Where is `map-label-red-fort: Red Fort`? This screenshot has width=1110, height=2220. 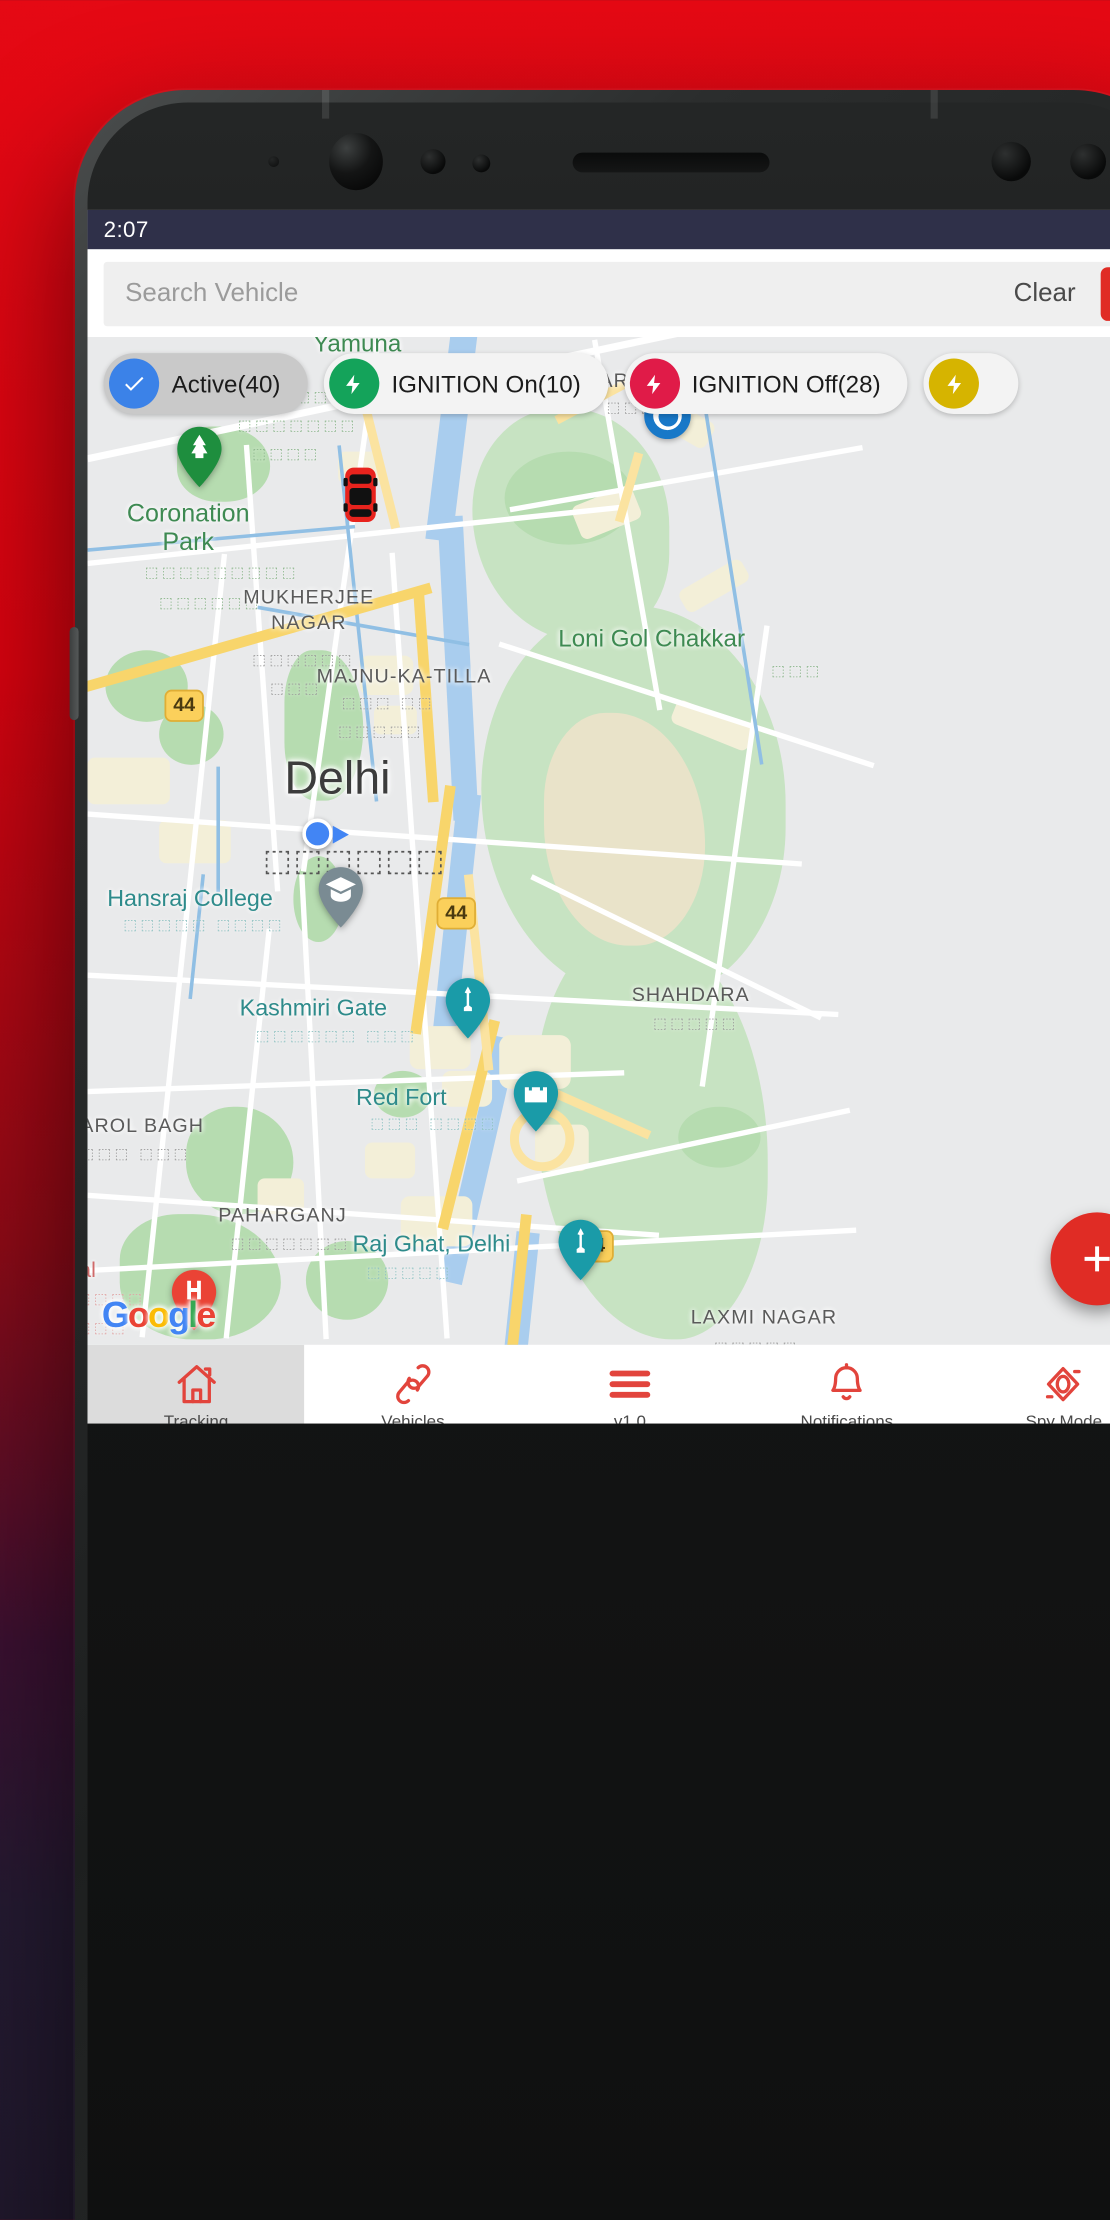 map-label-red-fort: Red Fort is located at coordinates (401, 1097).